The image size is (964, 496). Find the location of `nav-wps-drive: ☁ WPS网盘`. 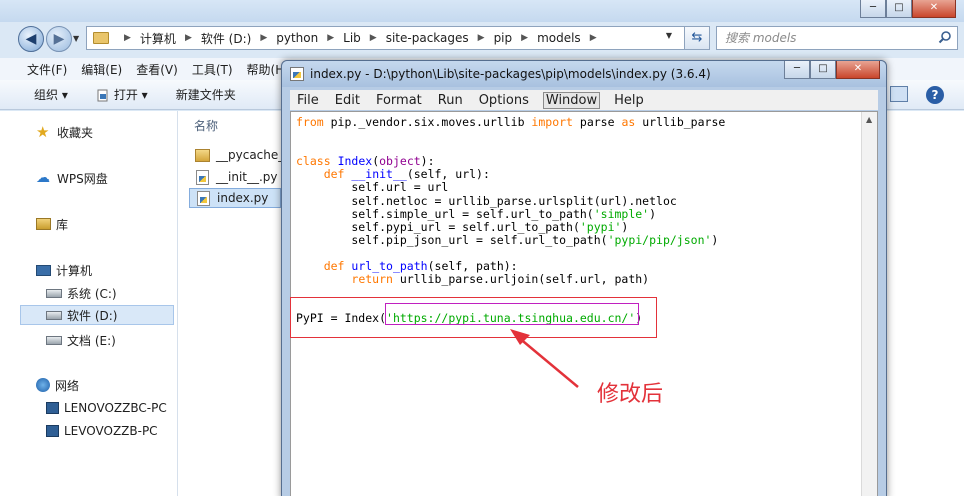

nav-wps-drive: ☁ WPS网盘 is located at coordinates (72, 178).